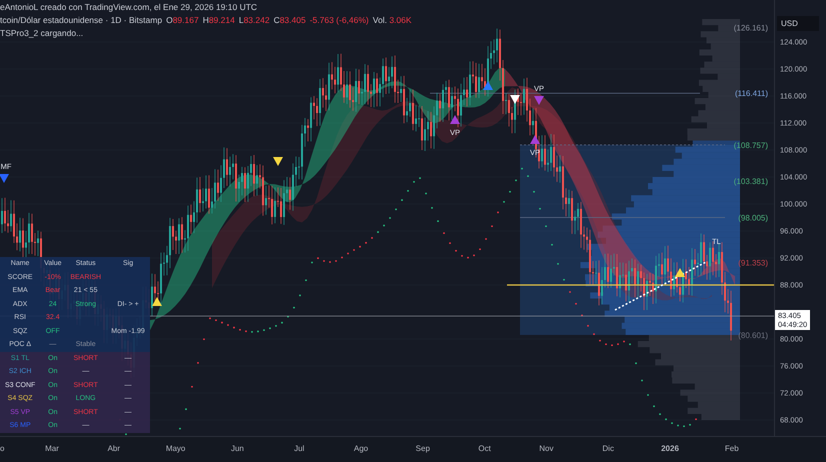  What do you see at coordinates (798, 23) in the screenshot?
I see `currency-label: USD` at bounding box center [798, 23].